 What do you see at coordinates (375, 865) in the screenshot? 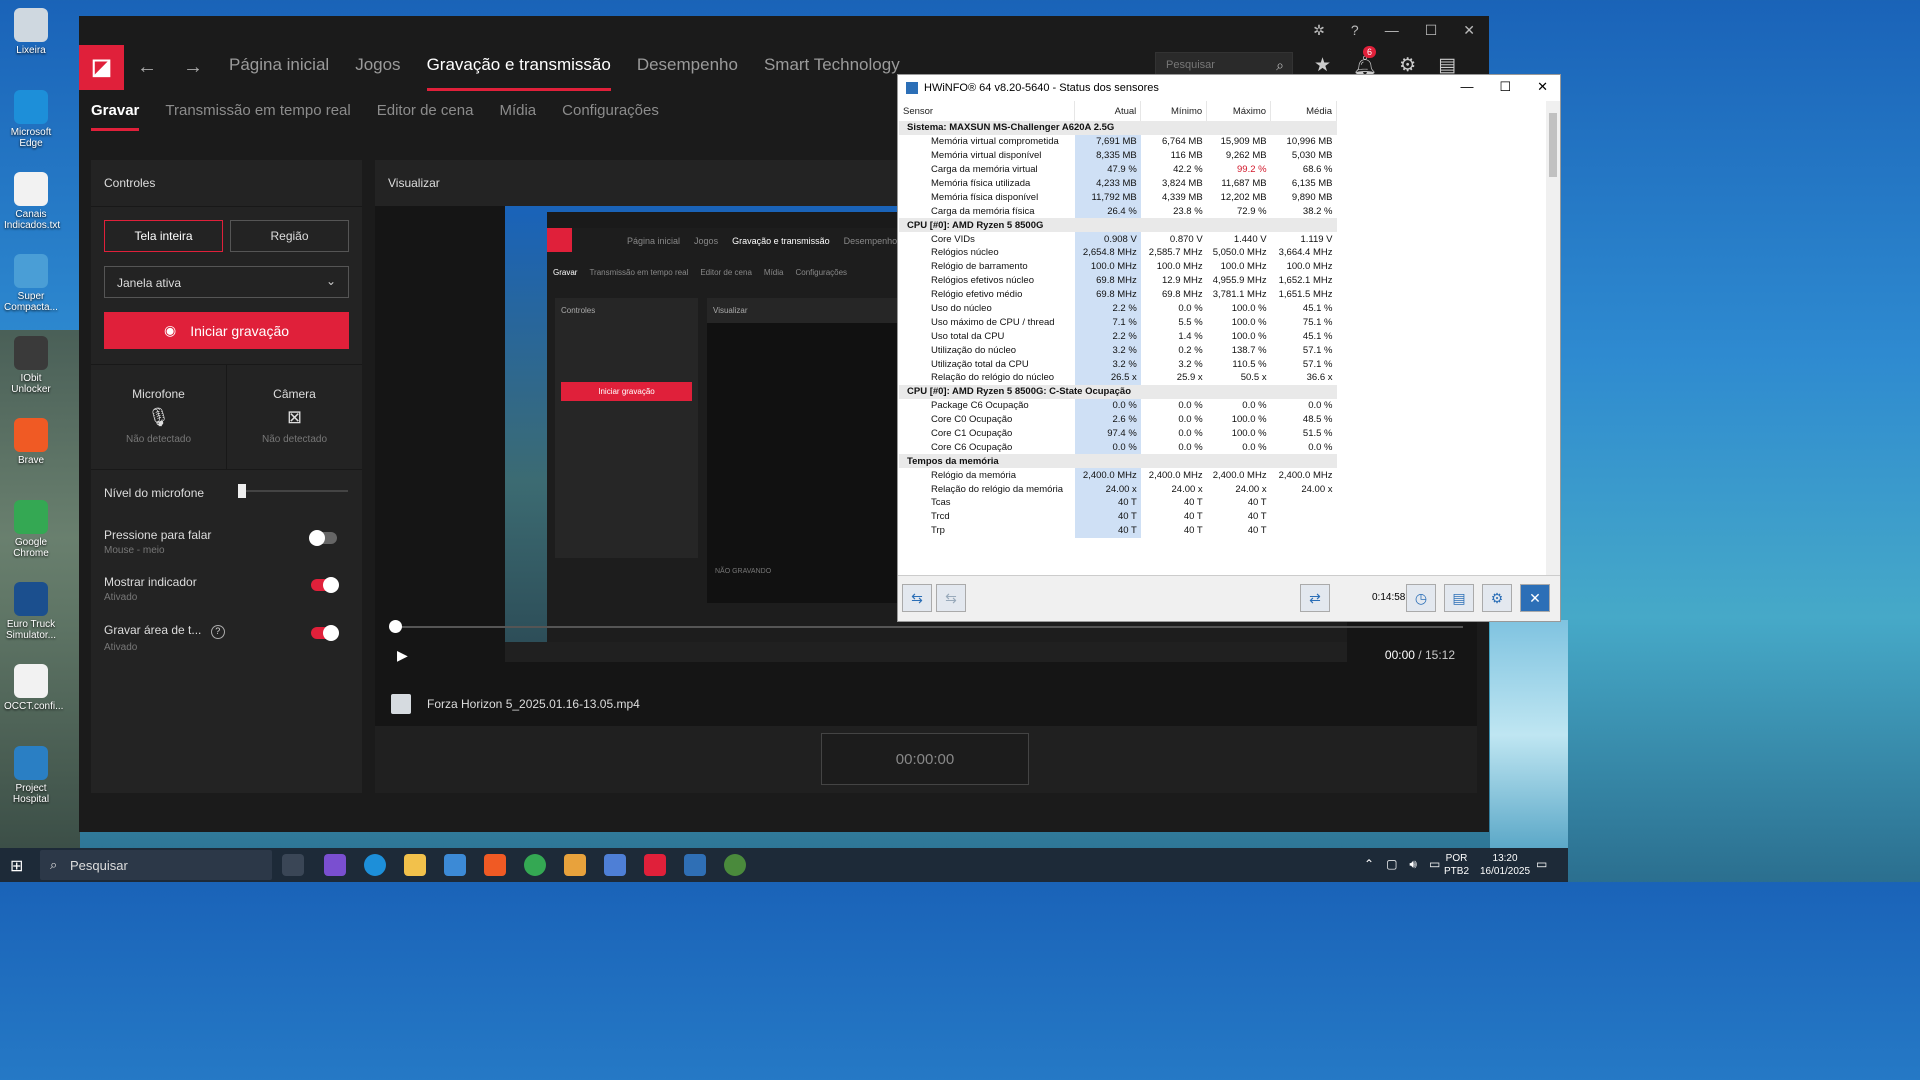
I see `edge-icon` at bounding box center [375, 865].